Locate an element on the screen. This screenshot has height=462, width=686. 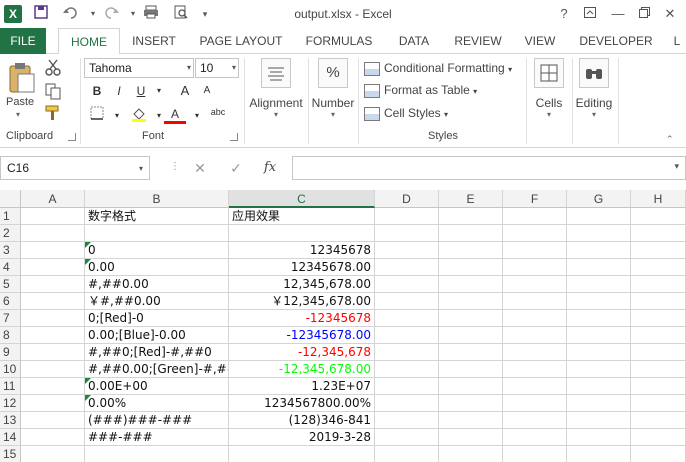
close-icon: ✕ is located at coordinates (670, 14).